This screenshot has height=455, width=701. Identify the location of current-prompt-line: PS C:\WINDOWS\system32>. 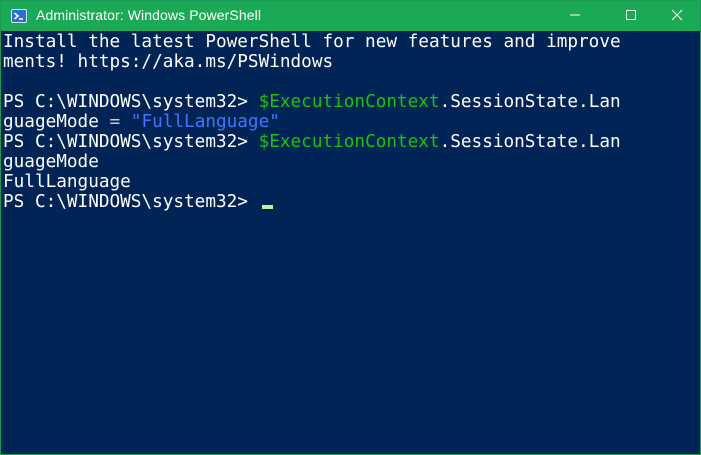
(138, 202).